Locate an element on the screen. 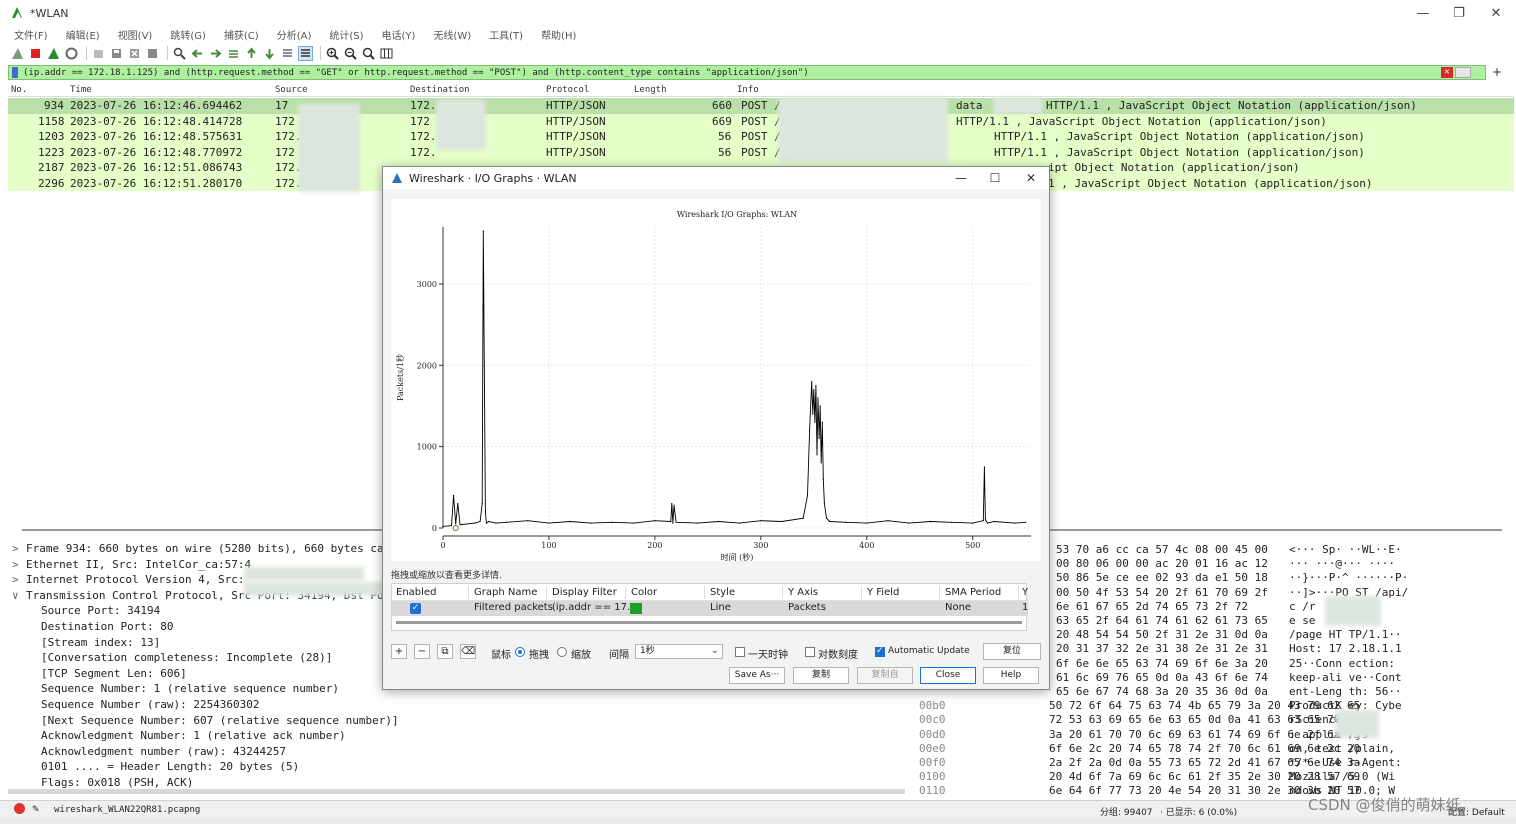 This screenshot has width=1516, height=824. sma-period-cell: None is located at coordinates (958, 607).